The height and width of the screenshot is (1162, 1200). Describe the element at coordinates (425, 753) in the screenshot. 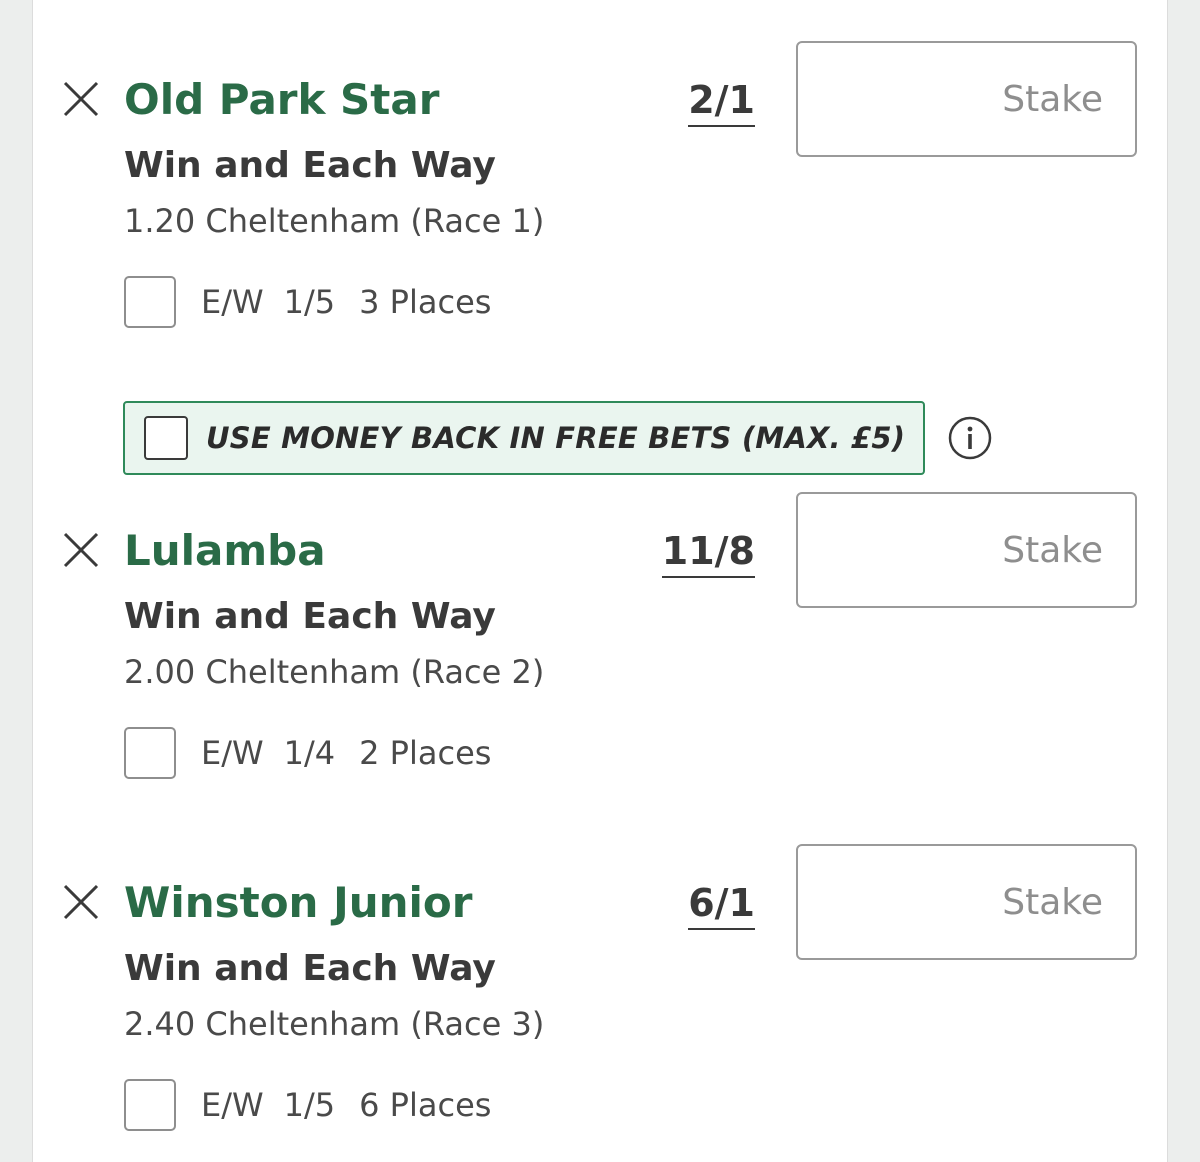

I see `each-way-places: 2 Places` at that location.